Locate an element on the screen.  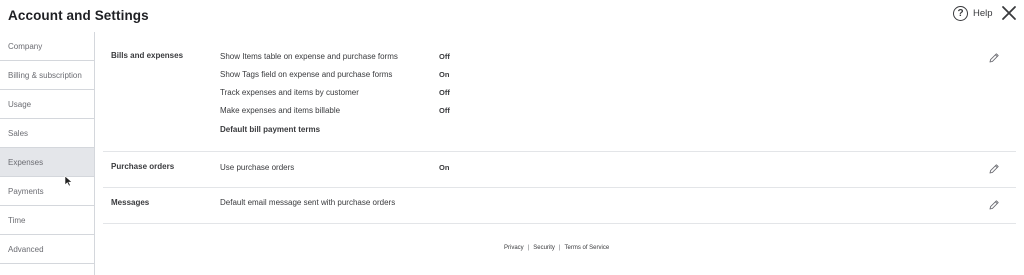
security-link: Security is located at coordinates (544, 248).